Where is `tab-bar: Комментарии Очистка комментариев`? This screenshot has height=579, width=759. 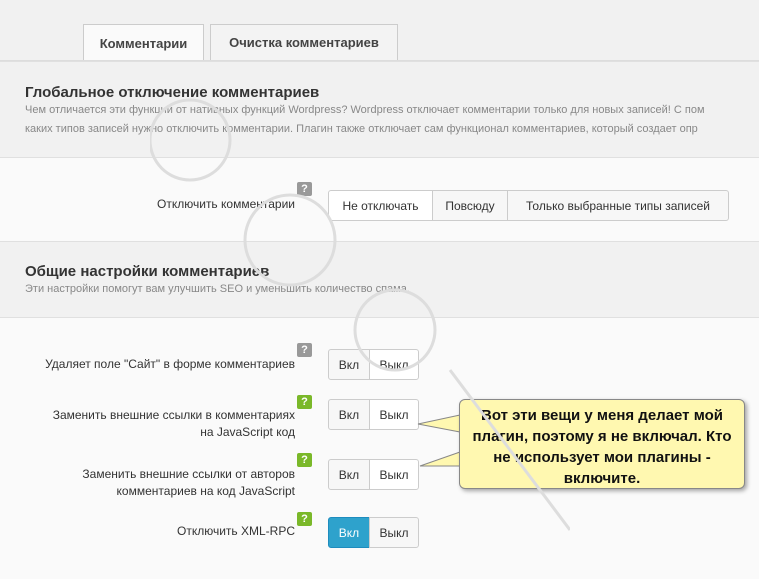 tab-bar: Комментарии Очистка комментариев is located at coordinates (379, 30).